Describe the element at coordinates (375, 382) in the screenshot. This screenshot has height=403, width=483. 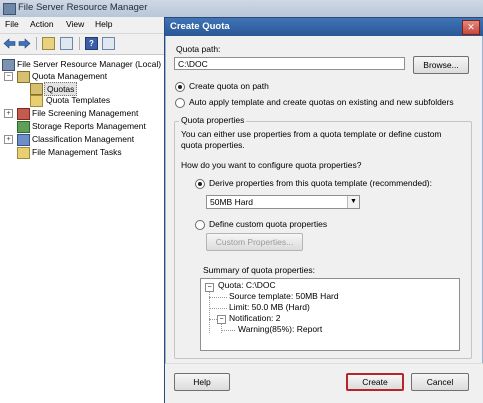
I see `create-button: Create` at that location.